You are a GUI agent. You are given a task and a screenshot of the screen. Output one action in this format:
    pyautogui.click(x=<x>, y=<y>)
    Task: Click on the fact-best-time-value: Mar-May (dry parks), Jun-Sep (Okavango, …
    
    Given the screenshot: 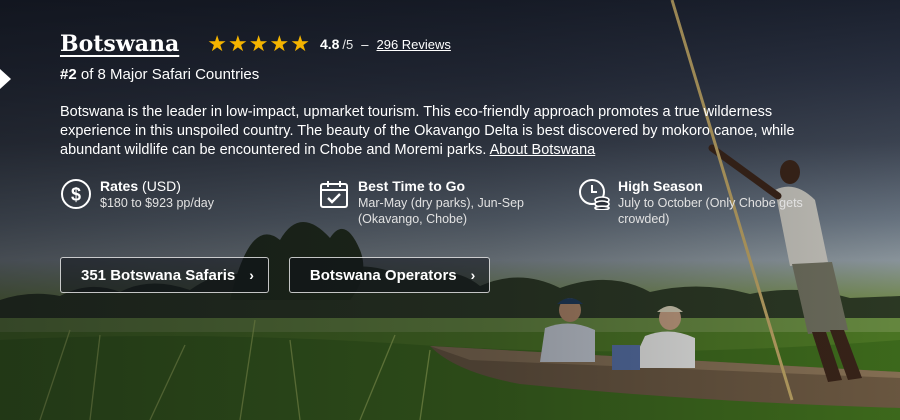 What is the action you would take?
    pyautogui.click(x=441, y=211)
    